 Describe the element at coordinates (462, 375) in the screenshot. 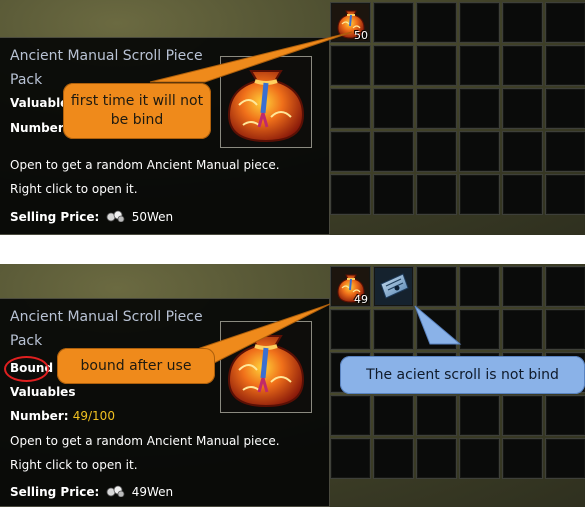

I see `callout-scroll-not-bind: The acient scroll is not bind` at that location.